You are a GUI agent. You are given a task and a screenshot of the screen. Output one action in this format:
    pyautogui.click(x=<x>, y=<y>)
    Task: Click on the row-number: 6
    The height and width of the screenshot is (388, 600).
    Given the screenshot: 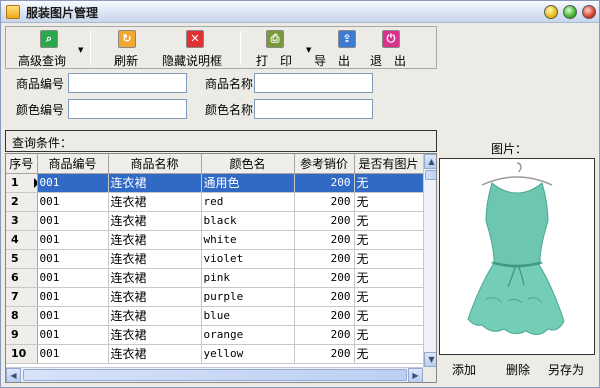 What is the action you would take?
    pyautogui.click(x=22, y=278)
    